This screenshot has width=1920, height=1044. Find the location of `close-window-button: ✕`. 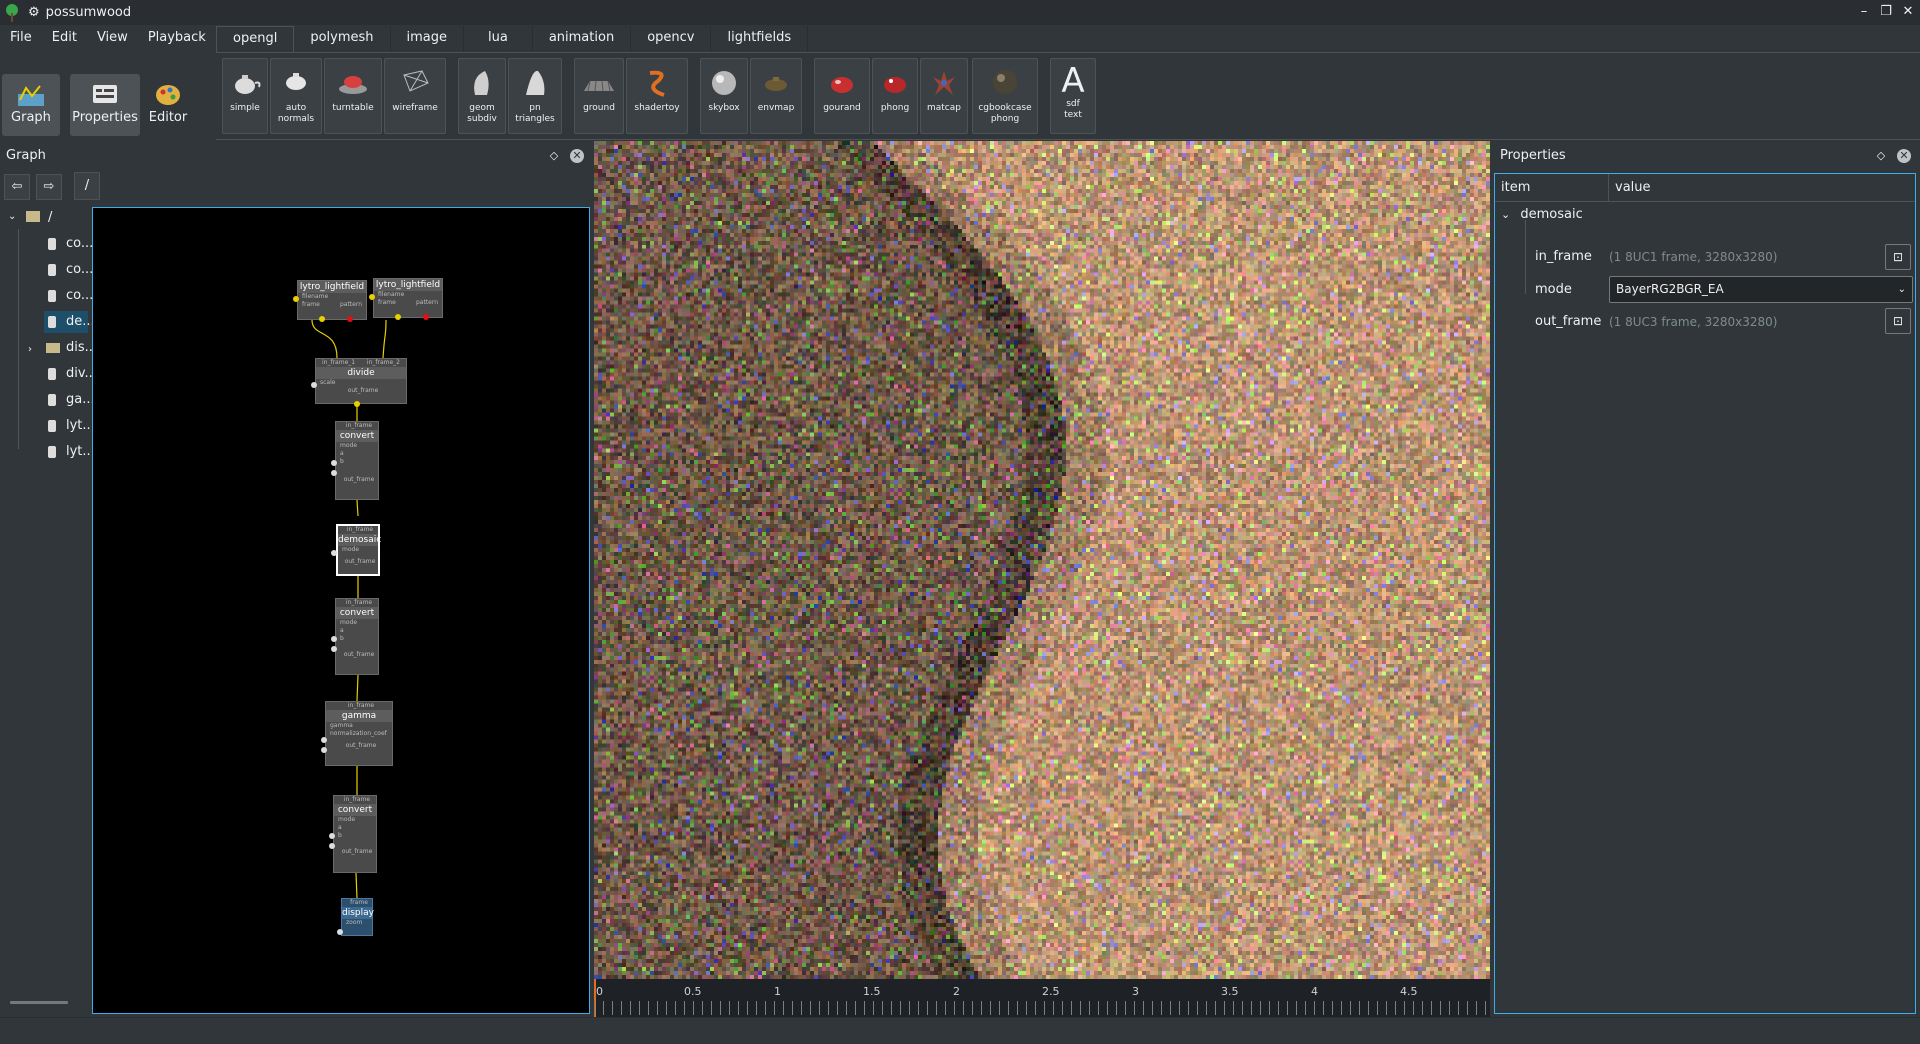

close-window-button: ✕ is located at coordinates (1908, 12).